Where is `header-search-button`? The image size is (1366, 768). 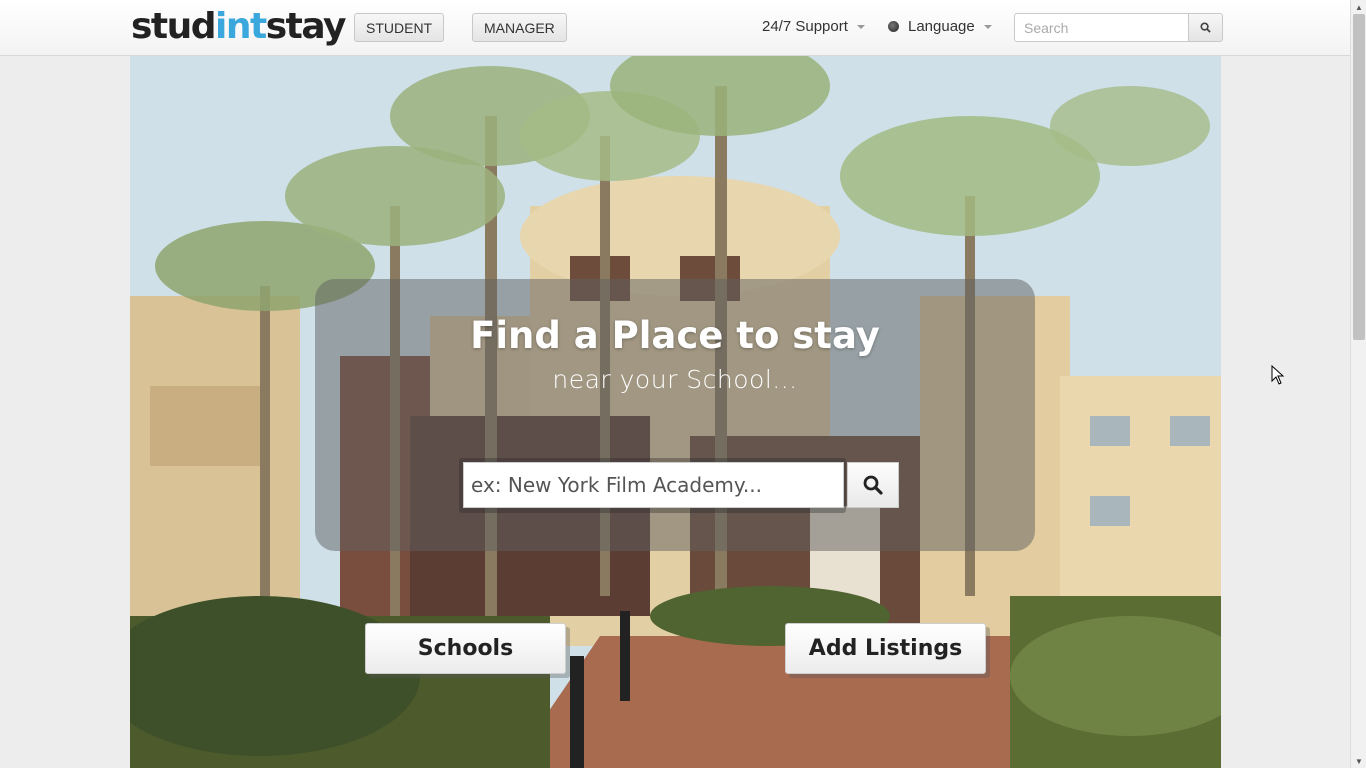 header-search-button is located at coordinates (1205, 27).